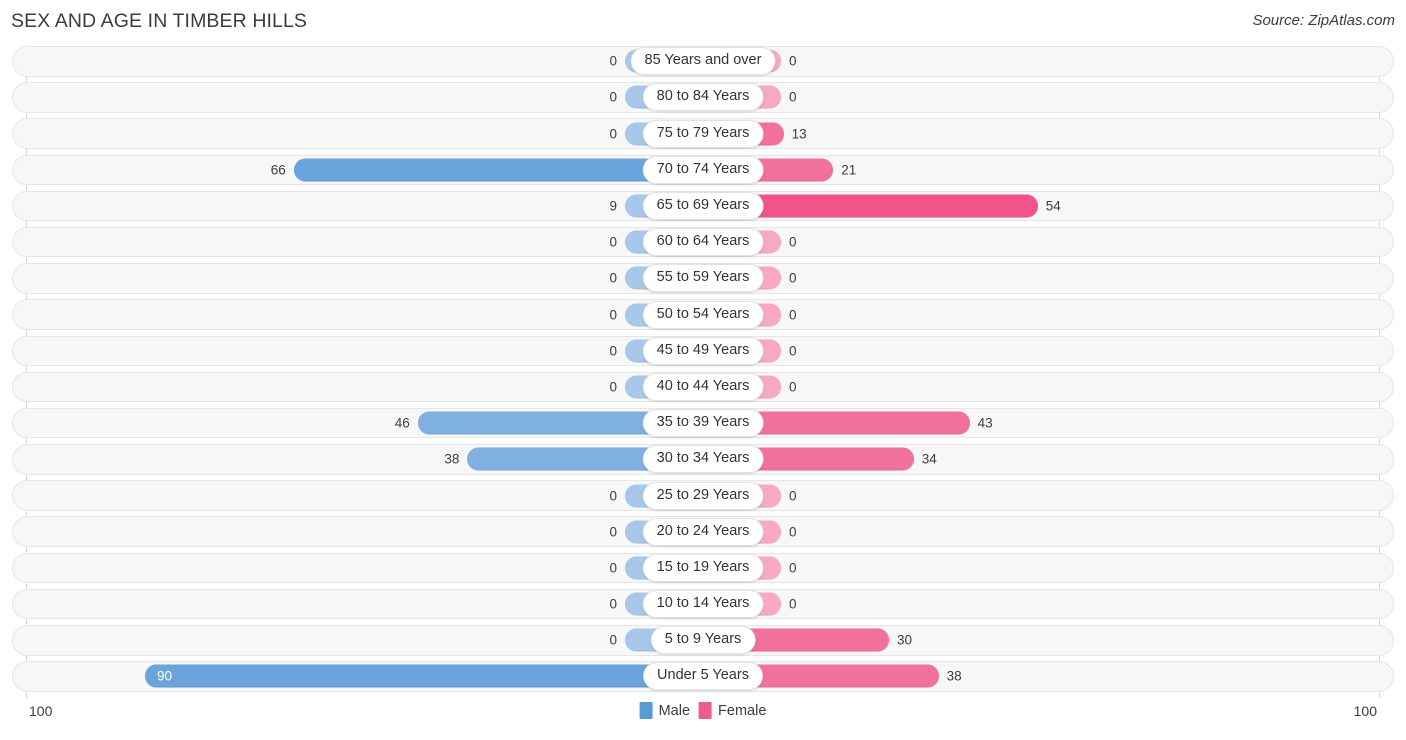  Describe the element at coordinates (674, 710) in the screenshot. I see `legend-label-male: Male` at that location.